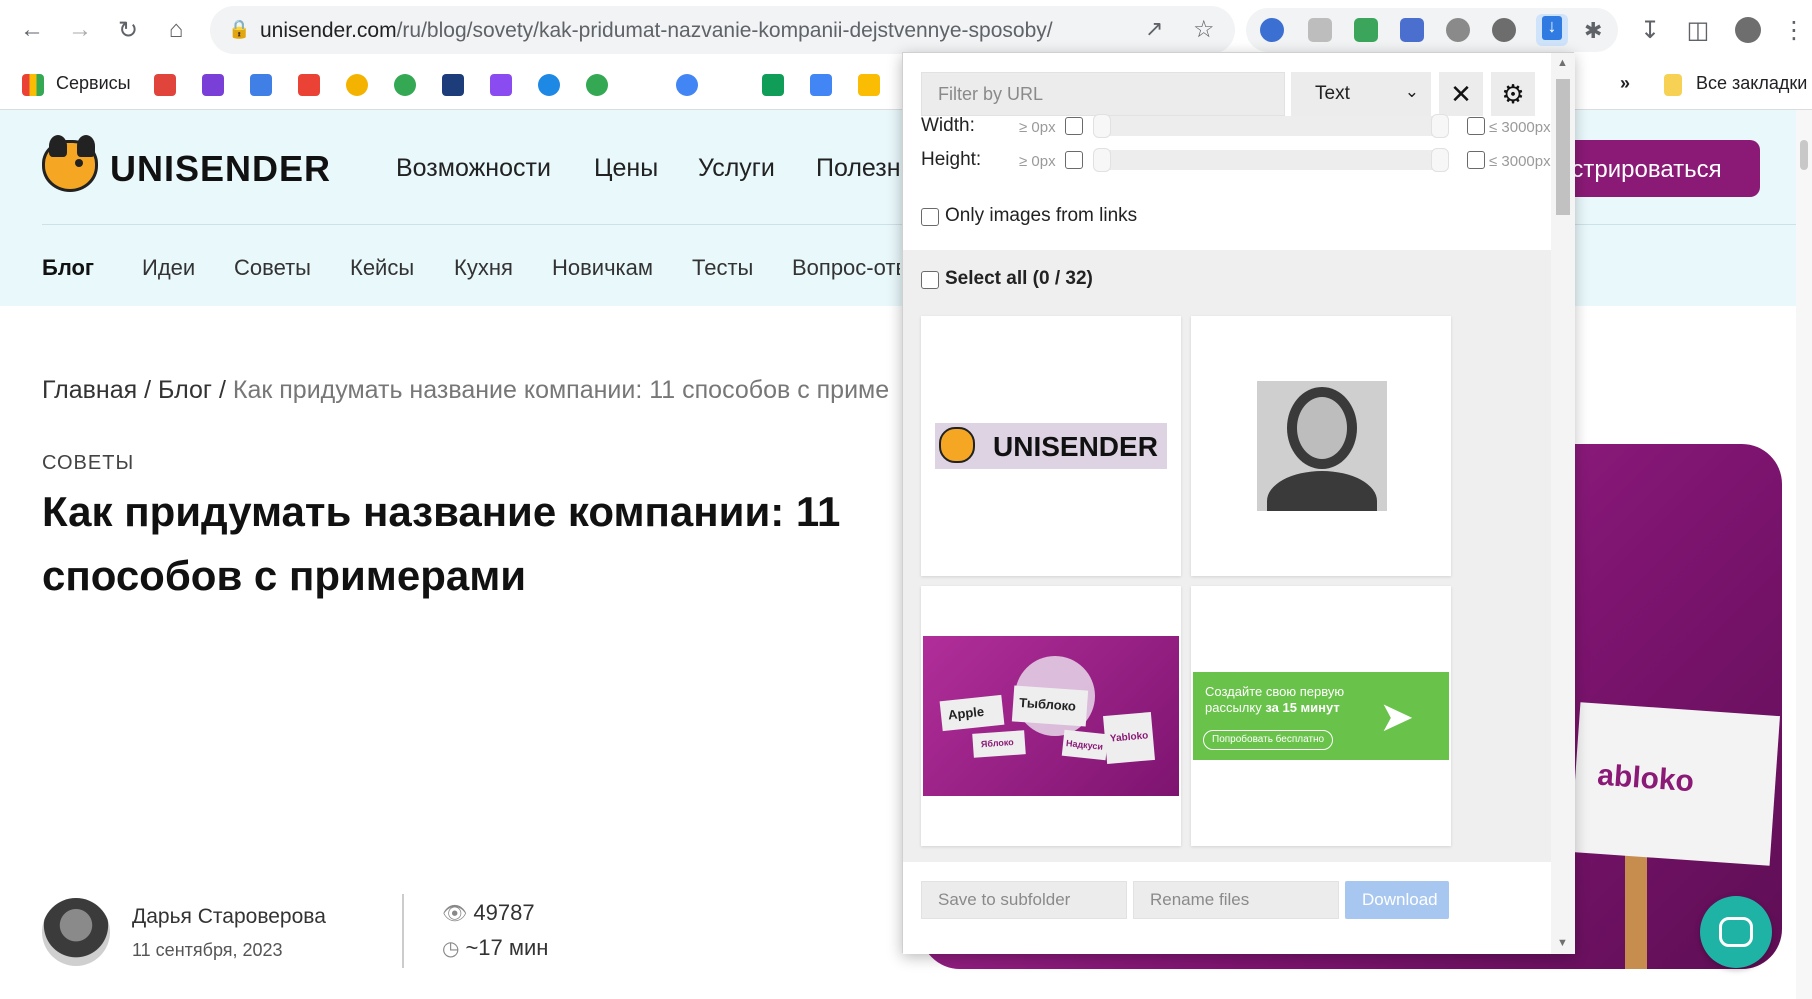  I want to click on image-card-logo: UNISENDER, so click(1051, 446).